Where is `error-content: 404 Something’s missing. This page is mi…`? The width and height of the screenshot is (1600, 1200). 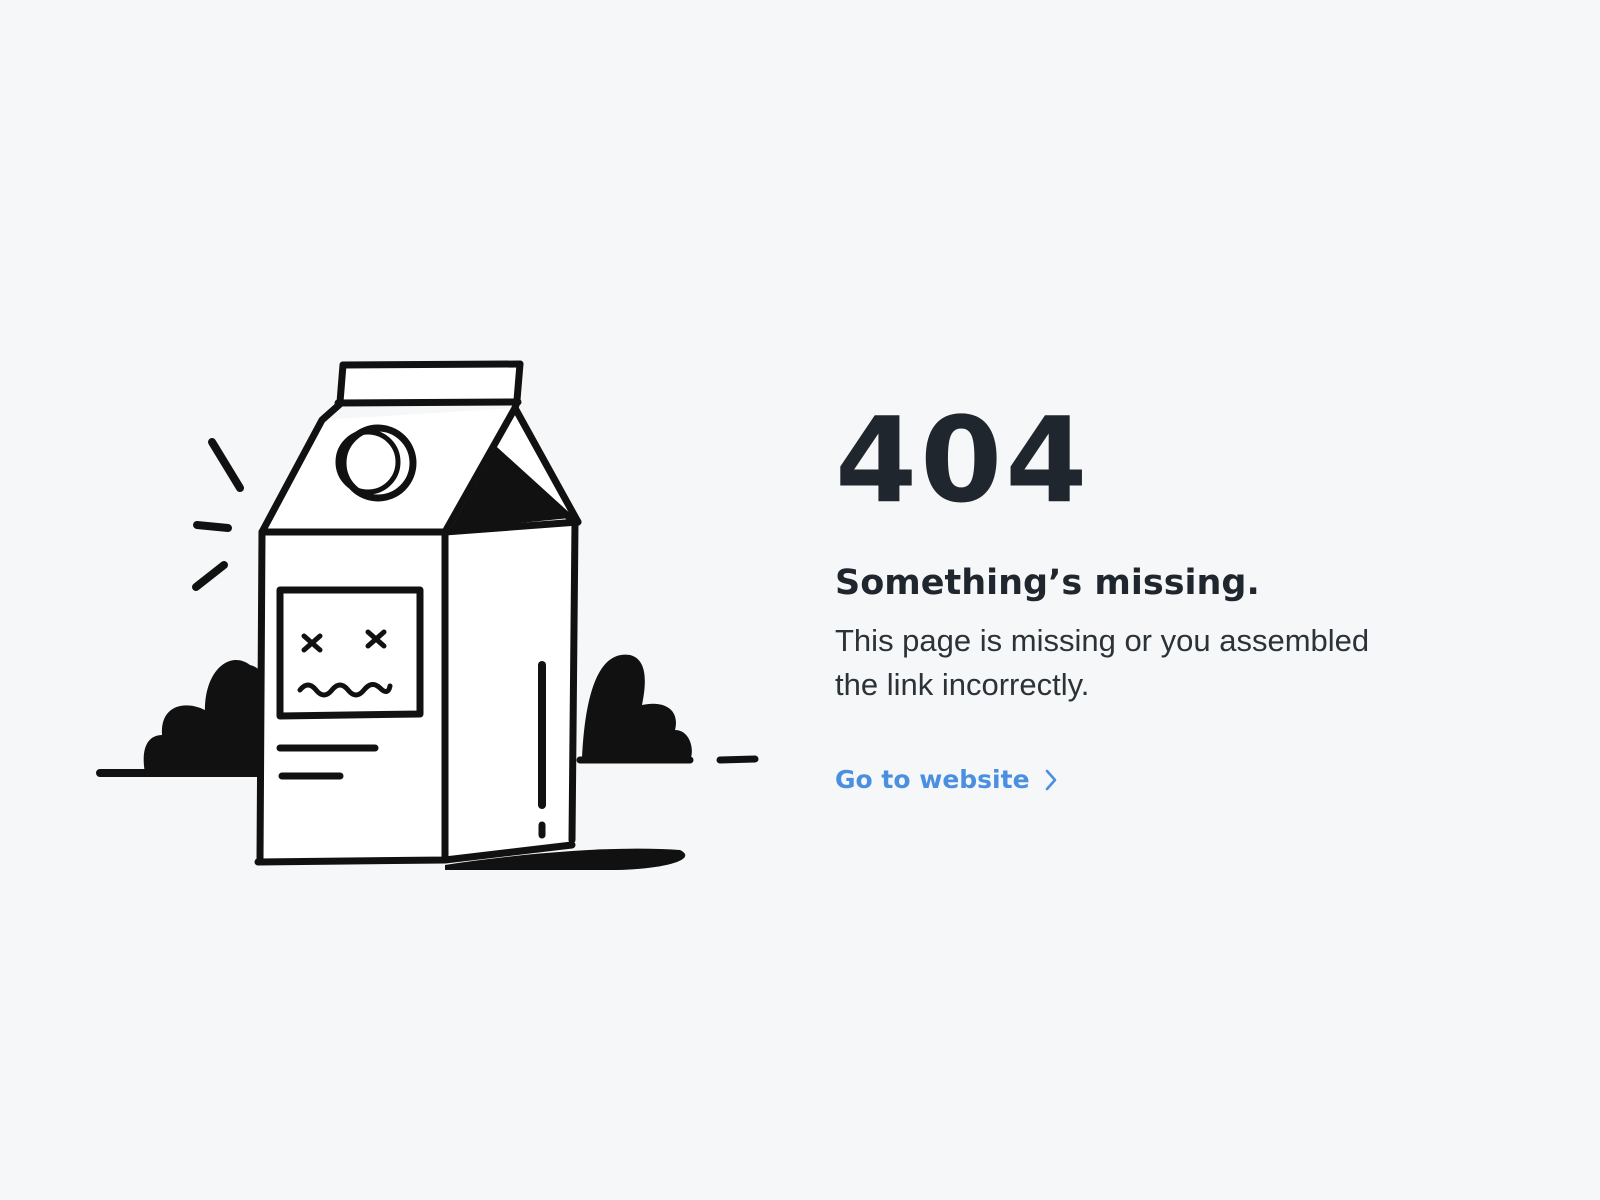
error-content: 404 Something’s missing. This page is mi… is located at coordinates (1155, 594).